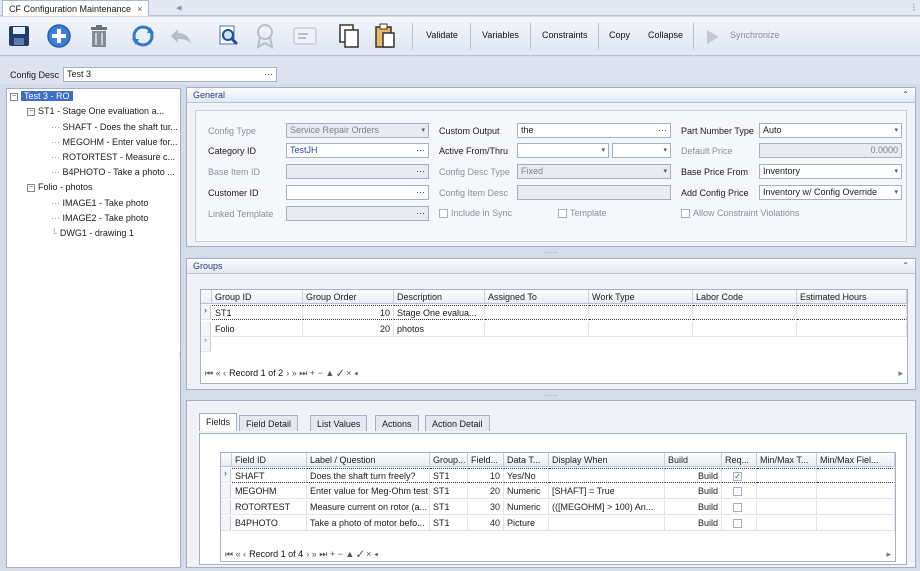  Describe the element at coordinates (439, 329) in the screenshot. I see `table-cell: photos` at that location.